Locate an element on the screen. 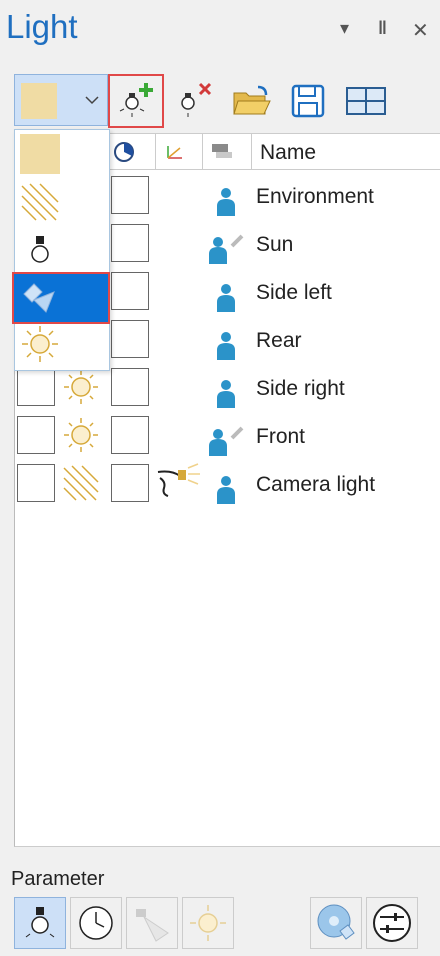 This screenshot has width=440, height=956. row-name-environment: Environment is located at coordinates (315, 197).